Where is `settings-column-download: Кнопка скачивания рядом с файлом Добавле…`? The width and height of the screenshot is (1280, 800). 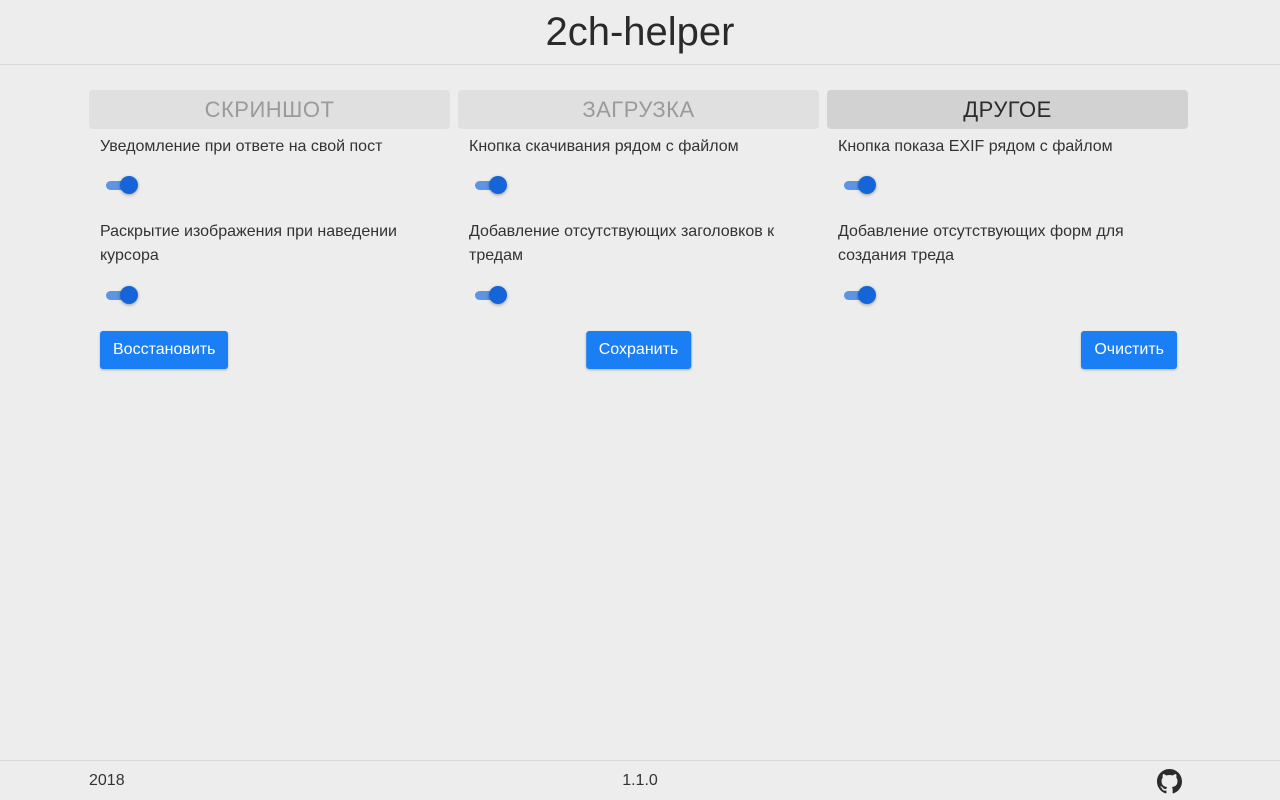
settings-column-download: Кнопка скачивания рядом с файлом Добавле… is located at coordinates (638, 254).